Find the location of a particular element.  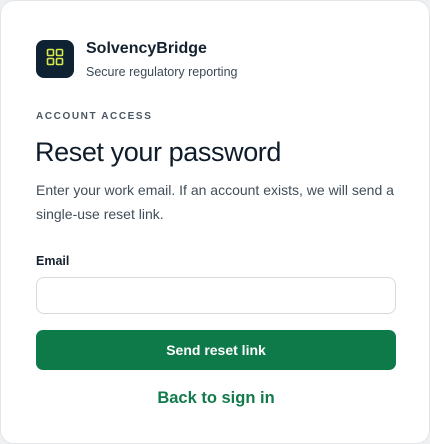

brand-name: SolvencyBridge is located at coordinates (146, 48).